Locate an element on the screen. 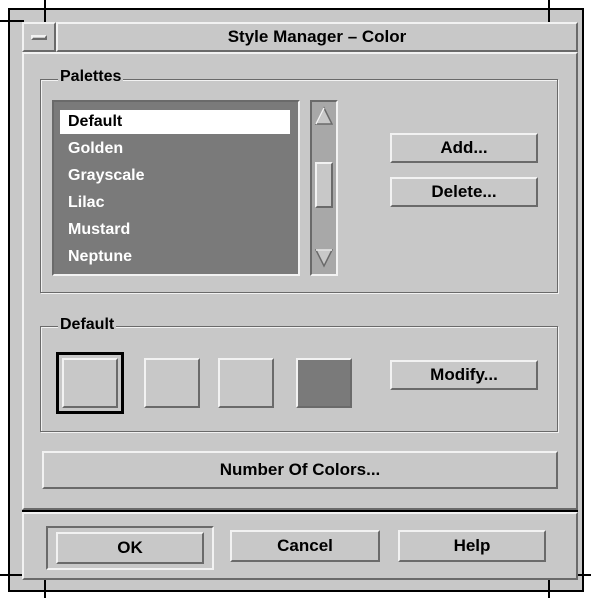  window-menu-icon is located at coordinates (39, 37).